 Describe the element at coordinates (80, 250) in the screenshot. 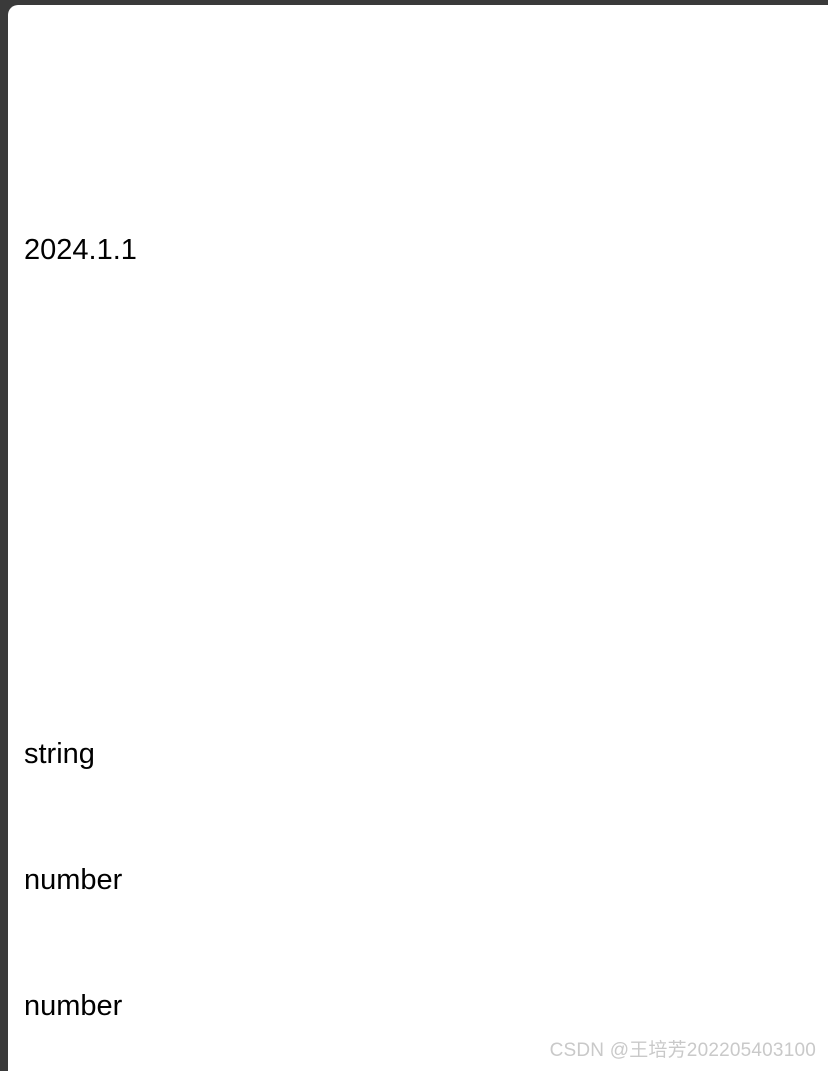

I see `version-line: 2024.1.1` at that location.